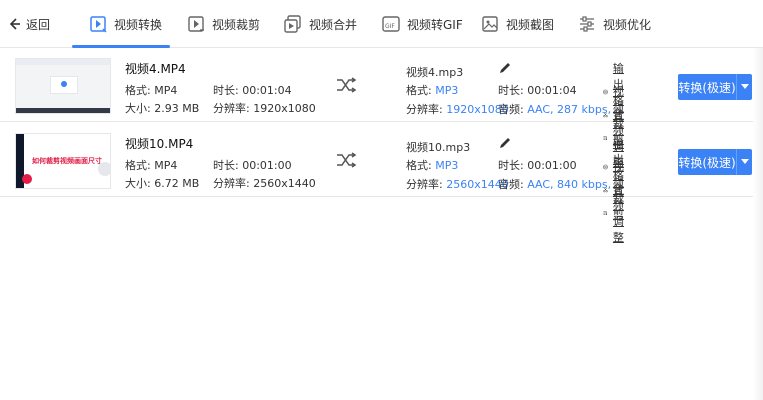 The height and width of the screenshot is (400, 763). I want to click on tab-video-convert: 视频转换, so click(125, 24).